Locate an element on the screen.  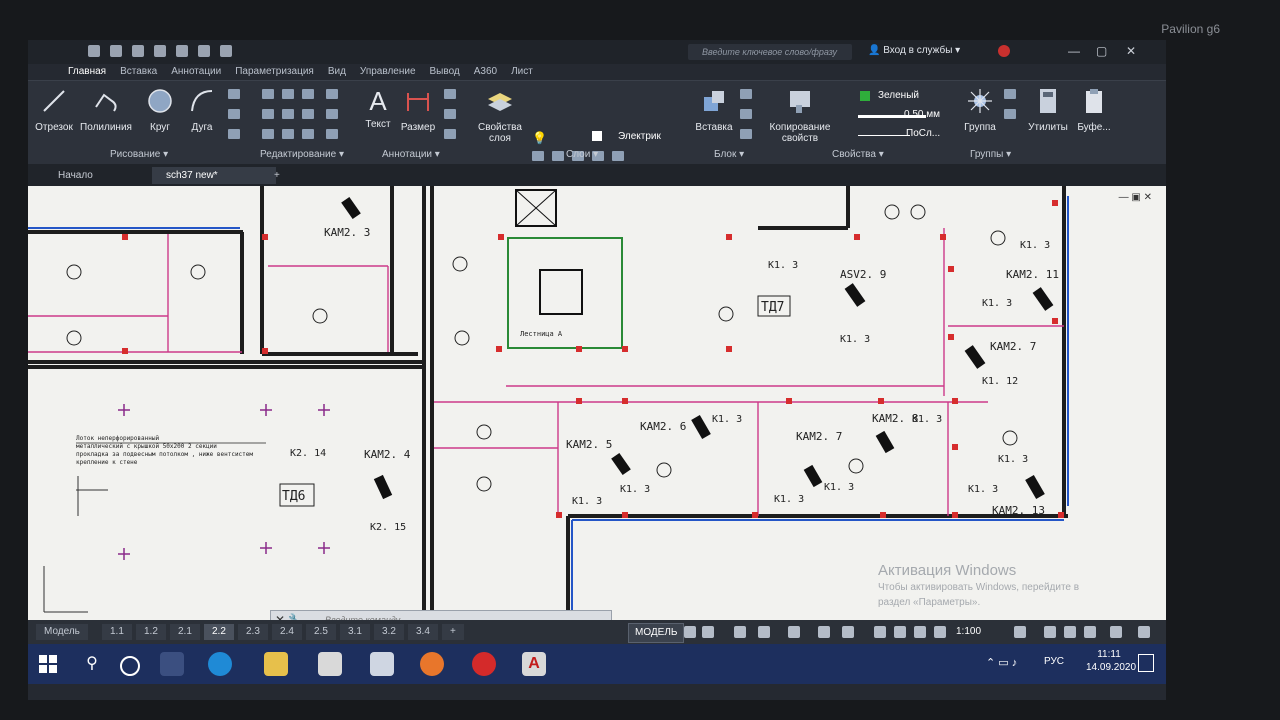
osnap-icon is located at coordinates (794, 632).